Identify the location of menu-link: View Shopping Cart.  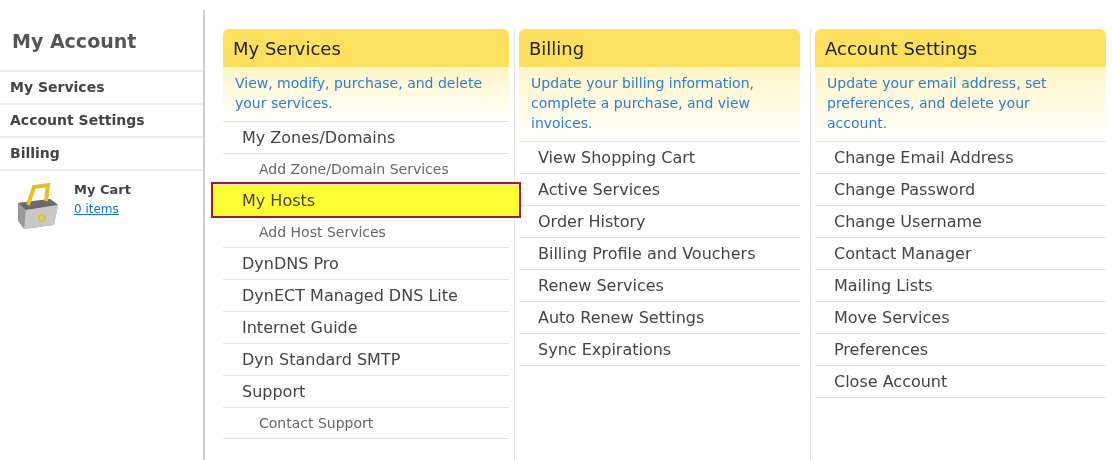
(659, 157).